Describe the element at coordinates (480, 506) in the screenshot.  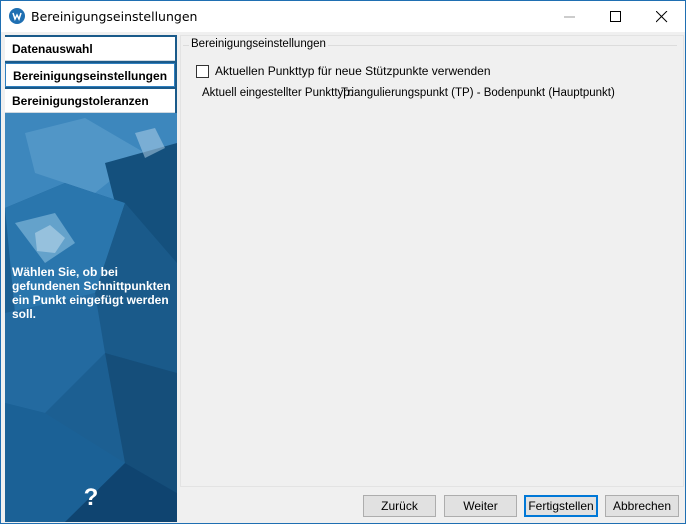
I see `next-button: Weiter` at that location.